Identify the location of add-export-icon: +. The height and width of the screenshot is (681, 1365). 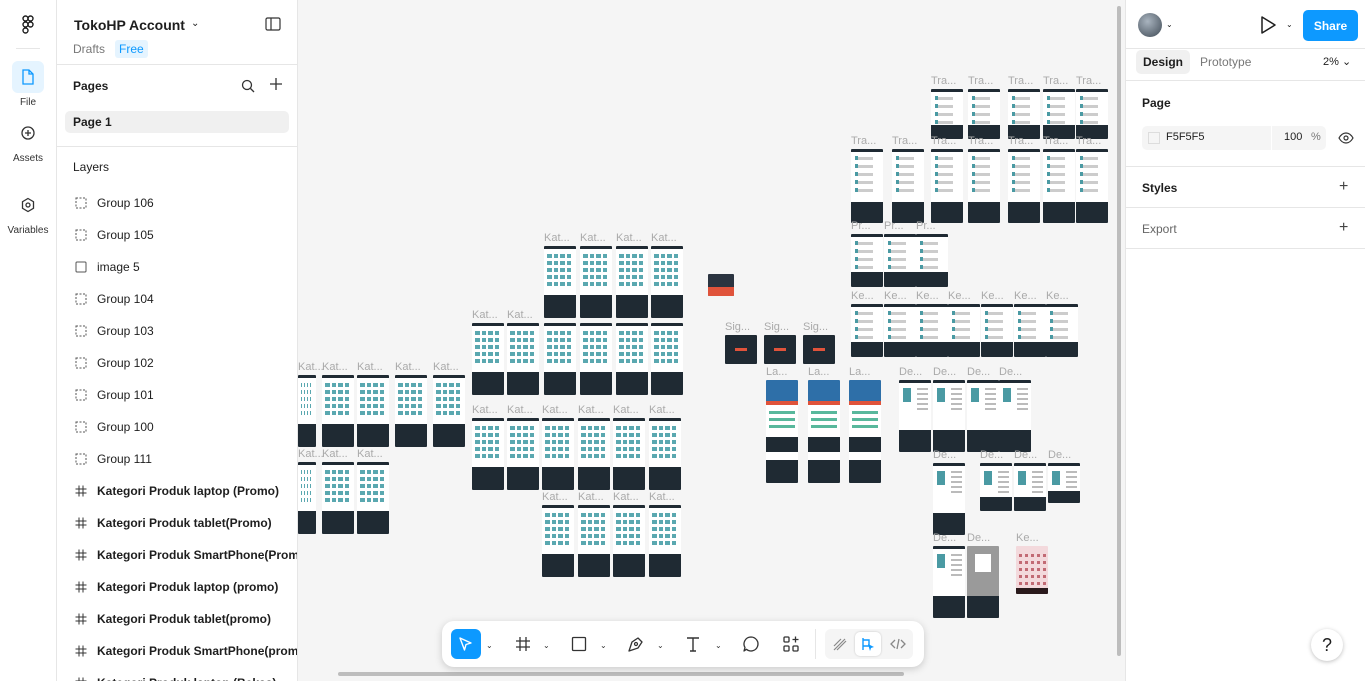
(1343, 228).